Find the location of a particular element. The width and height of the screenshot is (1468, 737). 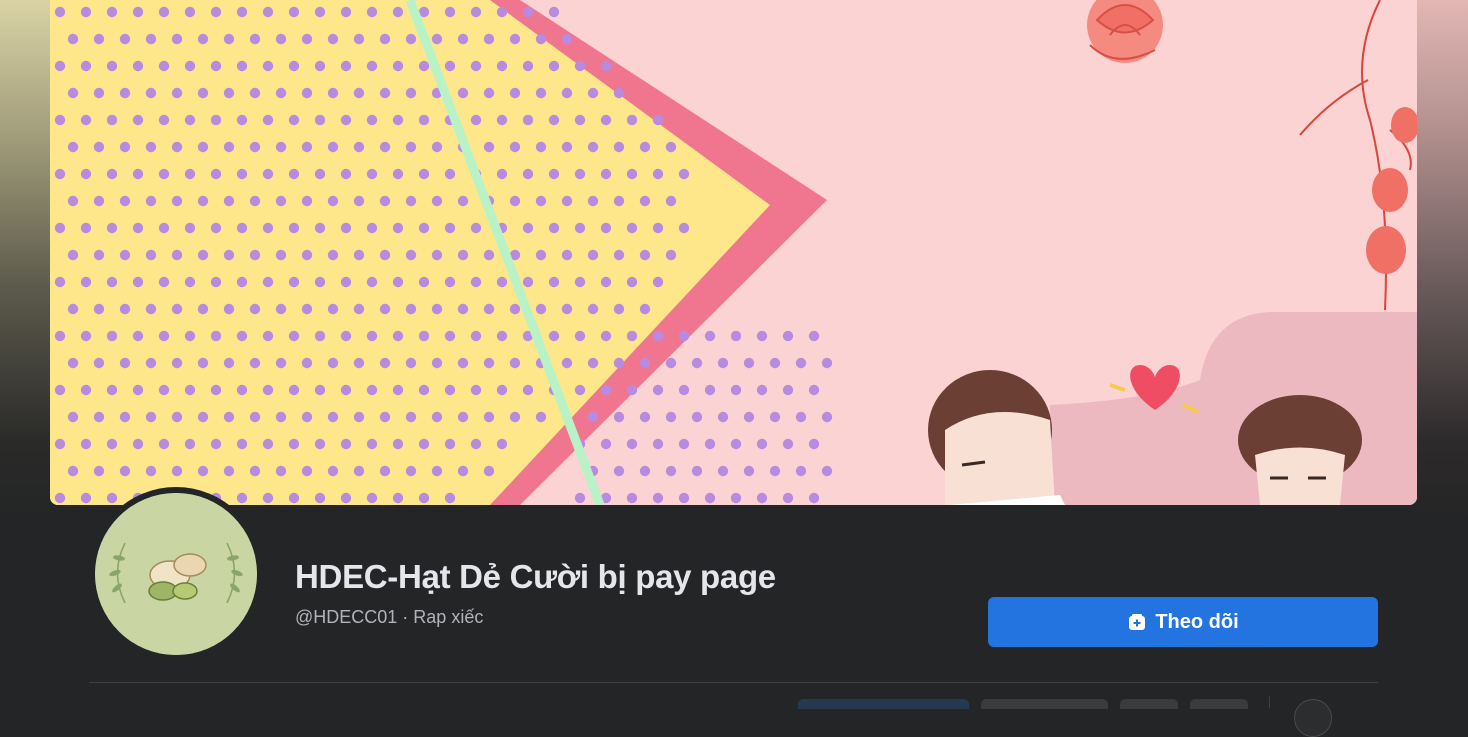

background-blur-right is located at coordinates (1442, 260).